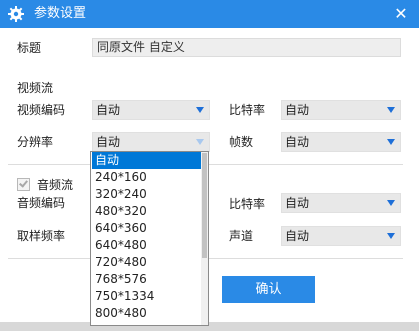  I want to click on dropdown-option: 750*1334, so click(147, 296).